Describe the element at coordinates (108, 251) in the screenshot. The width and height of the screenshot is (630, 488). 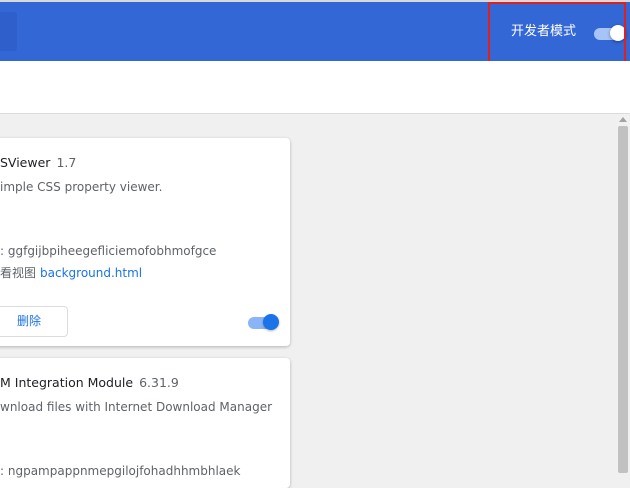
I see `extension-id: : ggfgijbpiheegefliciemofobhmofgce` at that location.